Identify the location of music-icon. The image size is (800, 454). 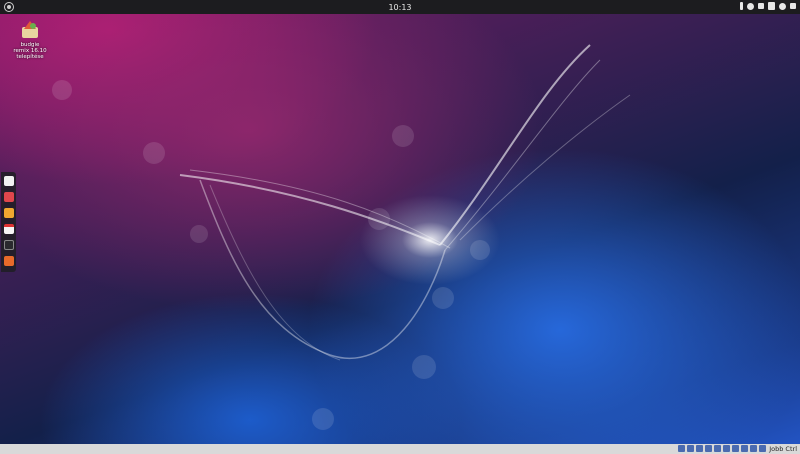
(9, 181).